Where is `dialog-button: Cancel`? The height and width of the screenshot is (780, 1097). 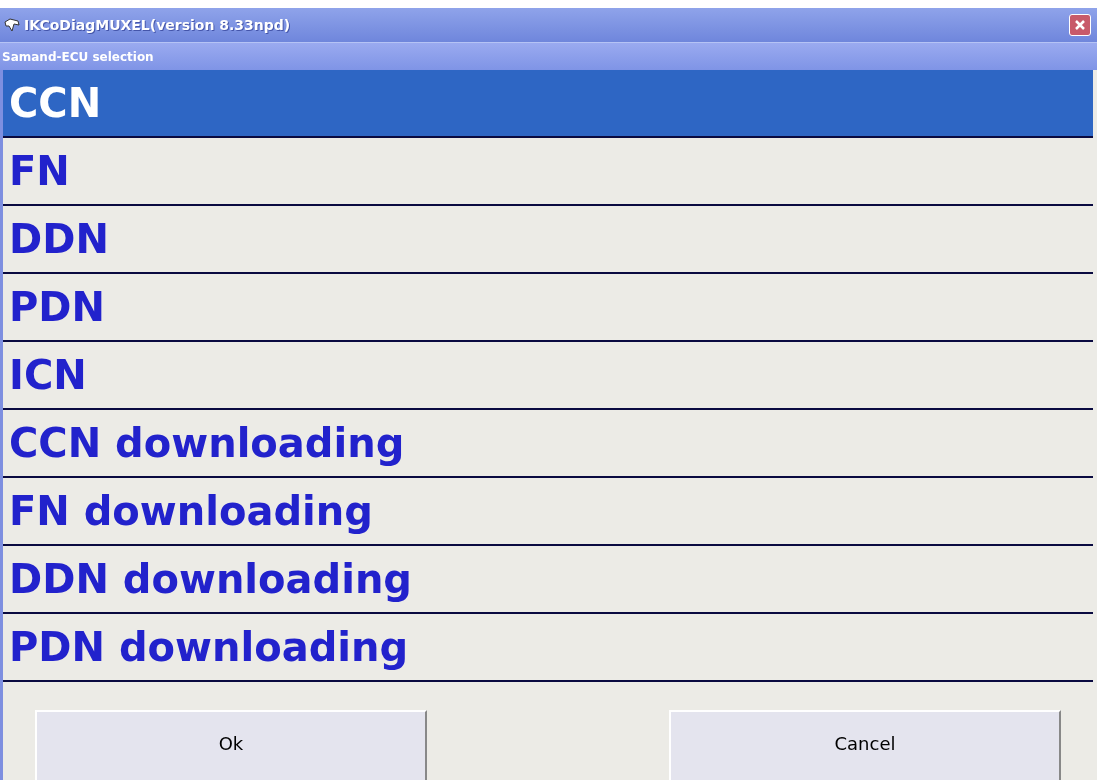 dialog-button: Cancel is located at coordinates (865, 745).